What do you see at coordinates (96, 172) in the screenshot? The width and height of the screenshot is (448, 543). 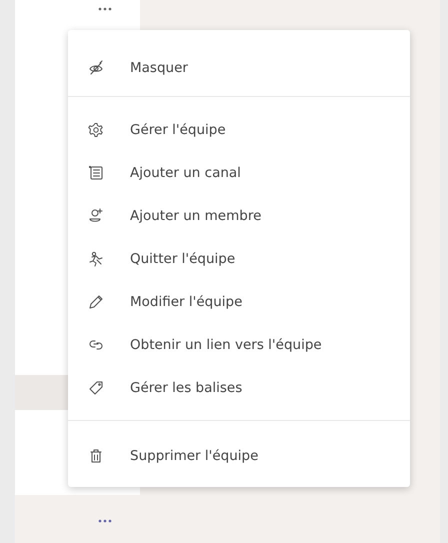 I see `list-icon` at bounding box center [96, 172].